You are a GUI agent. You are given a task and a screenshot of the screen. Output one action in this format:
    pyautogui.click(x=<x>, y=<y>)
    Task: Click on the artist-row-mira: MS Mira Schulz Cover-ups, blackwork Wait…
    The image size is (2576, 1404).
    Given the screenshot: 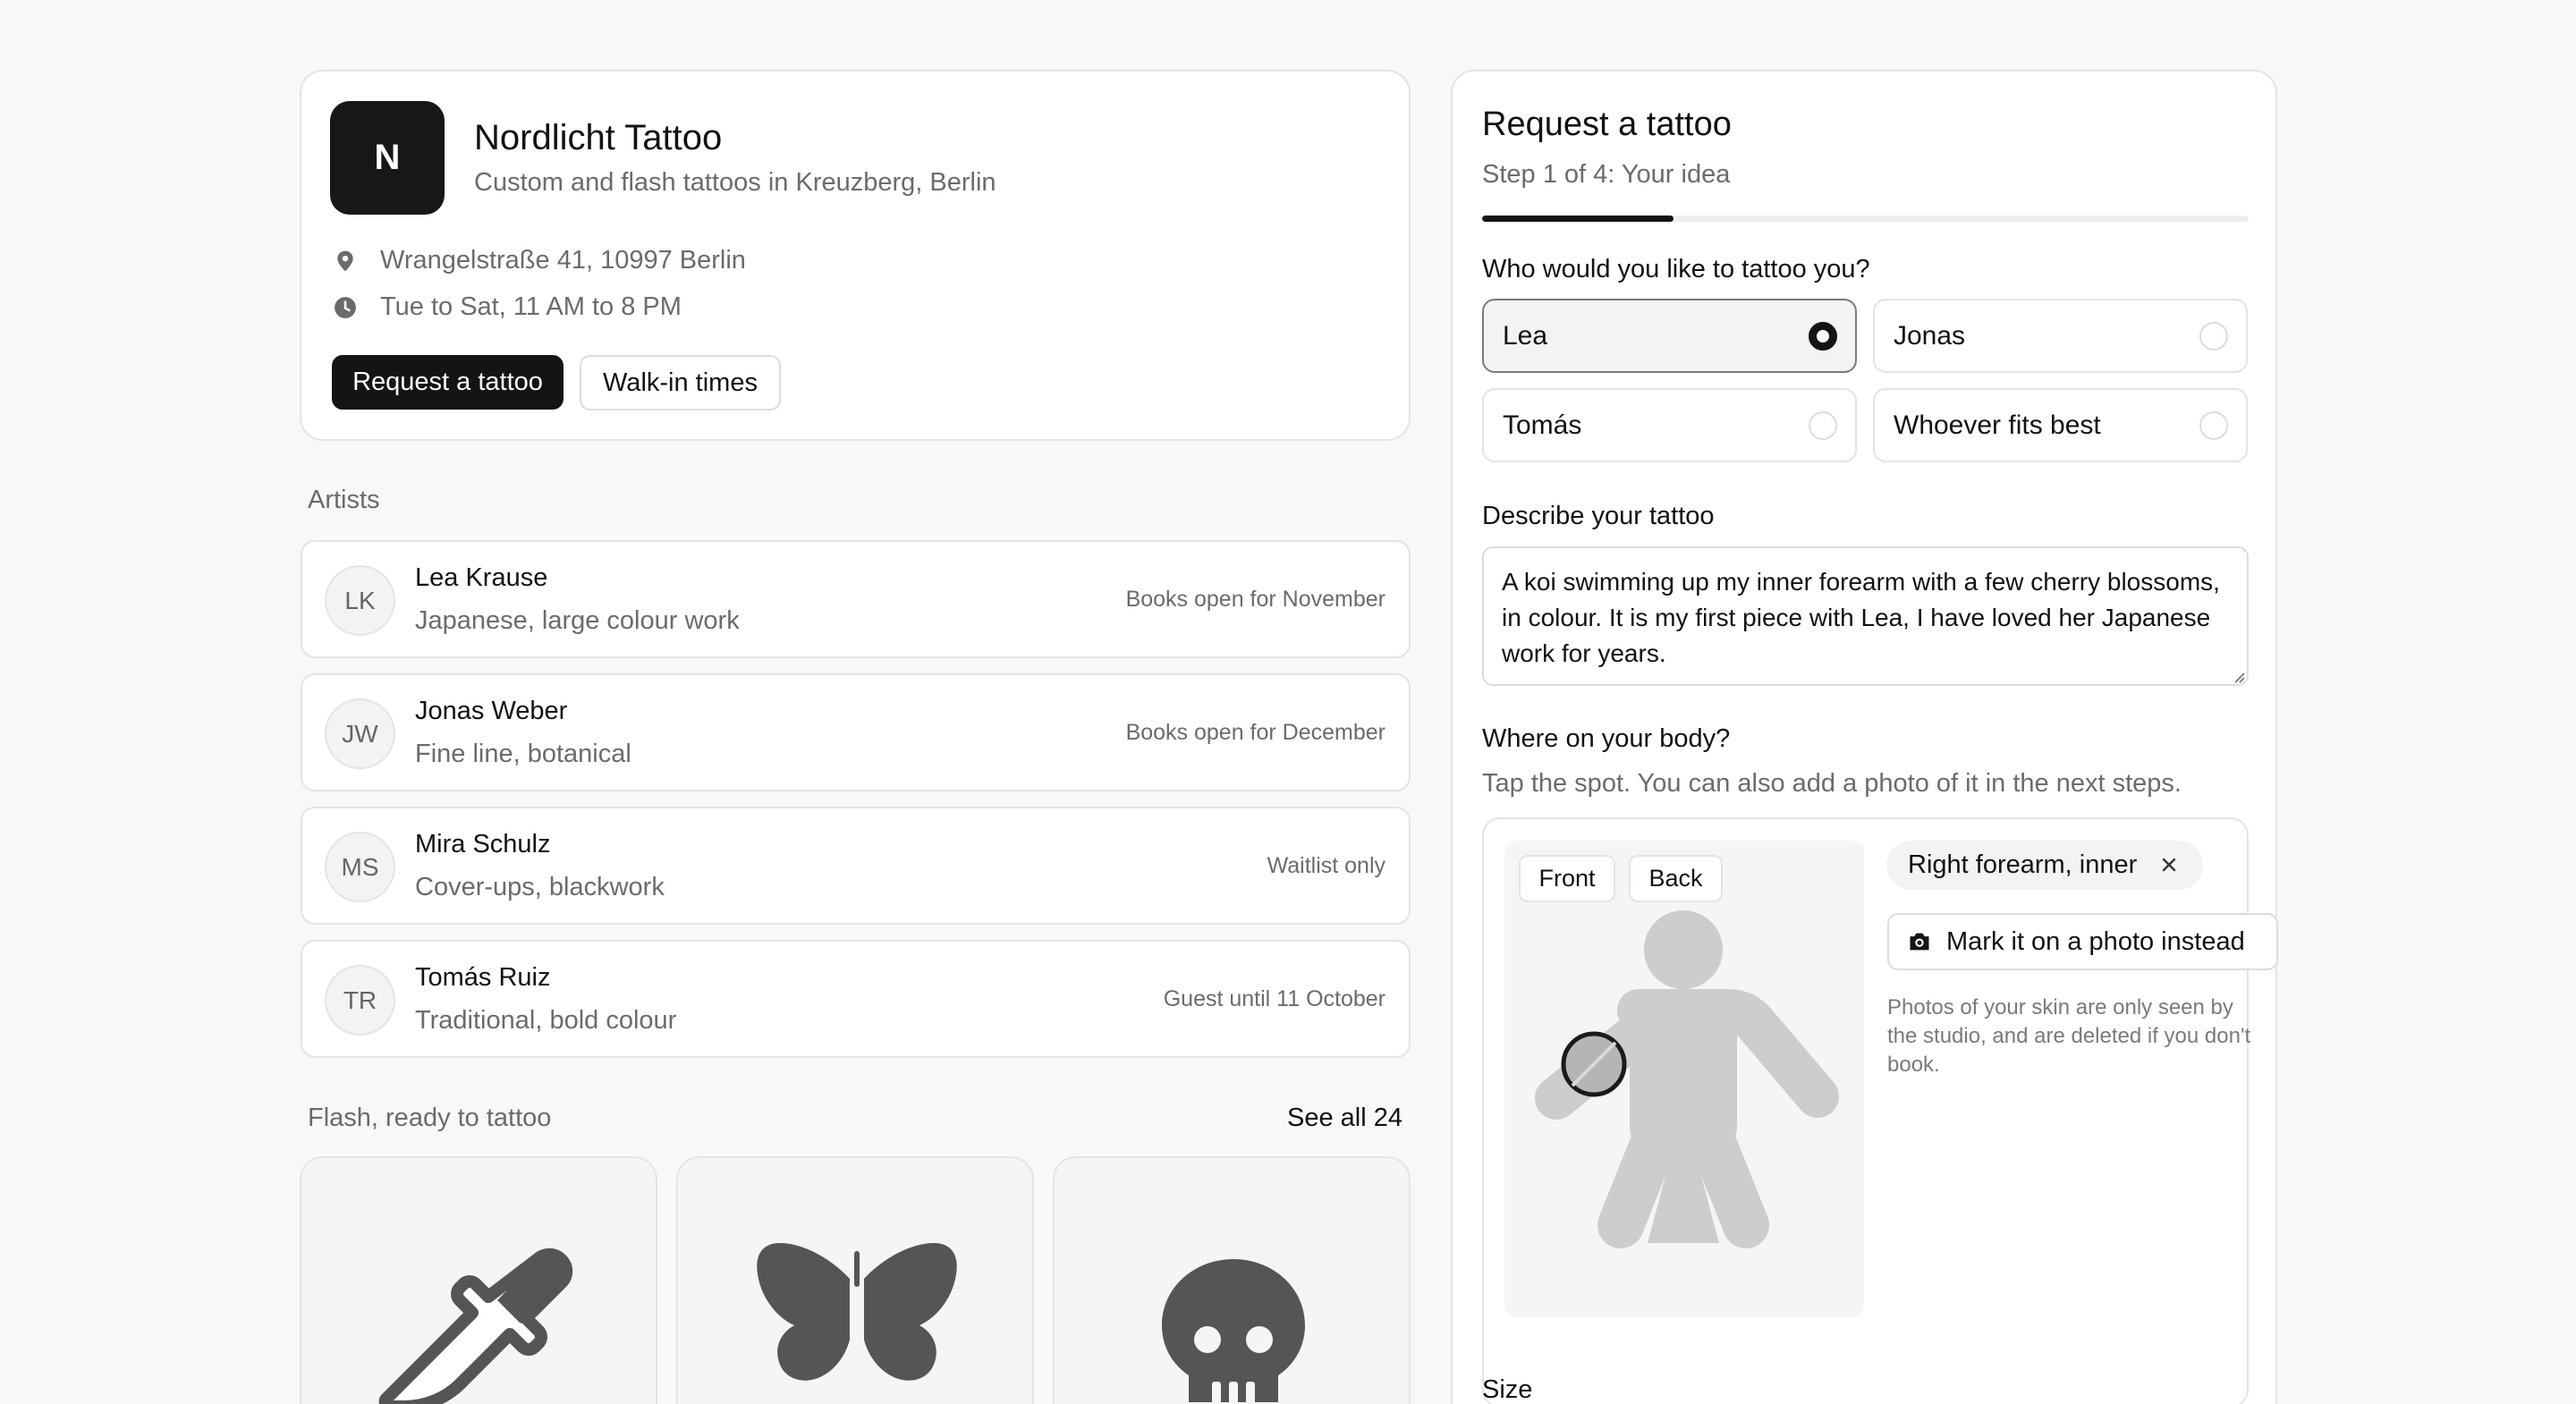 What is the action you would take?
    pyautogui.click(x=856, y=866)
    